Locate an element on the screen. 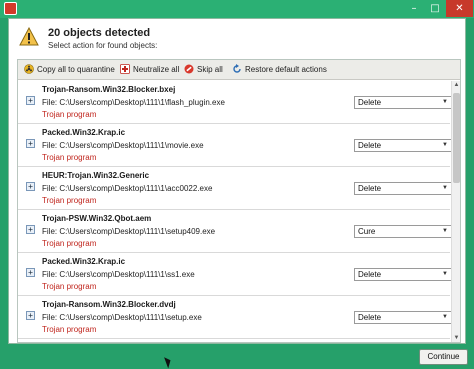 Image resolution: width=474 pixels, height=369 pixels. scroll-thumb is located at coordinates (456, 138).